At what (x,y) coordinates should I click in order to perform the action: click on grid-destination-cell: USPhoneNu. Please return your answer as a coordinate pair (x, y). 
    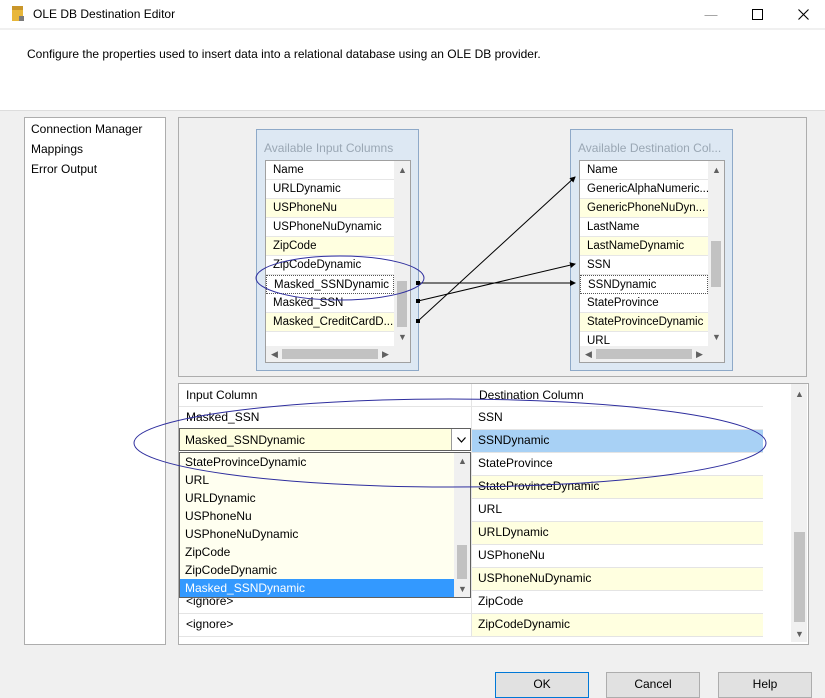
    Looking at the image, I should click on (511, 555).